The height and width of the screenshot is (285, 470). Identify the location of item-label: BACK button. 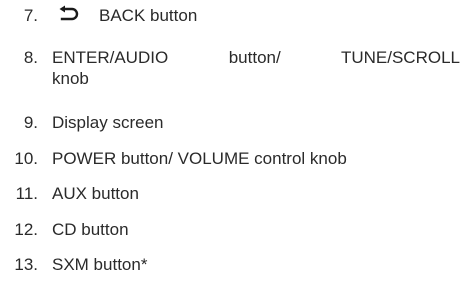
(148, 15).